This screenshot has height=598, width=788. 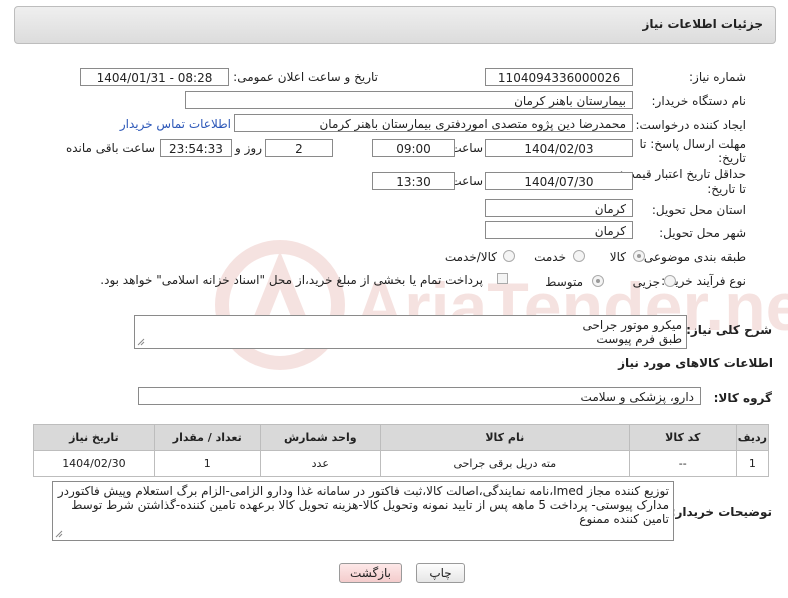 What do you see at coordinates (248, 148) in the screenshot?
I see `days-label: روز و` at bounding box center [248, 148].